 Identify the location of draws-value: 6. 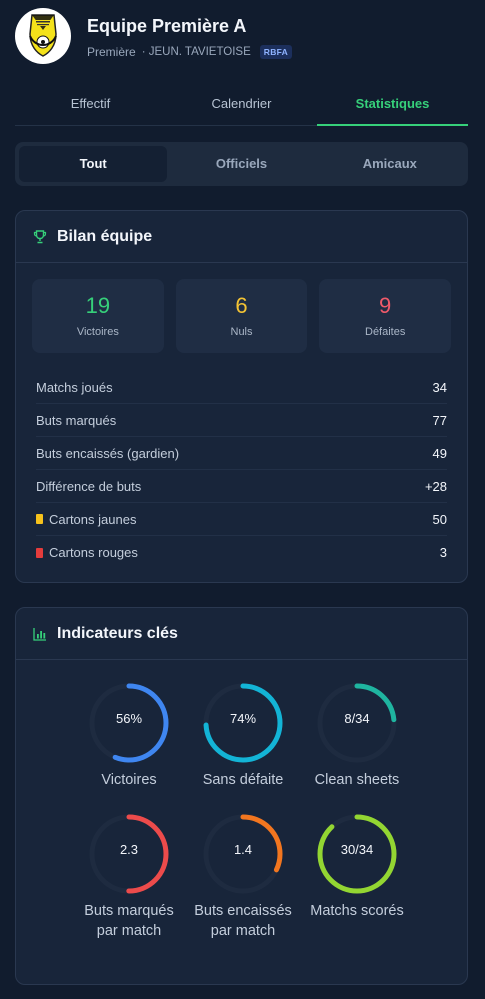
(241, 305).